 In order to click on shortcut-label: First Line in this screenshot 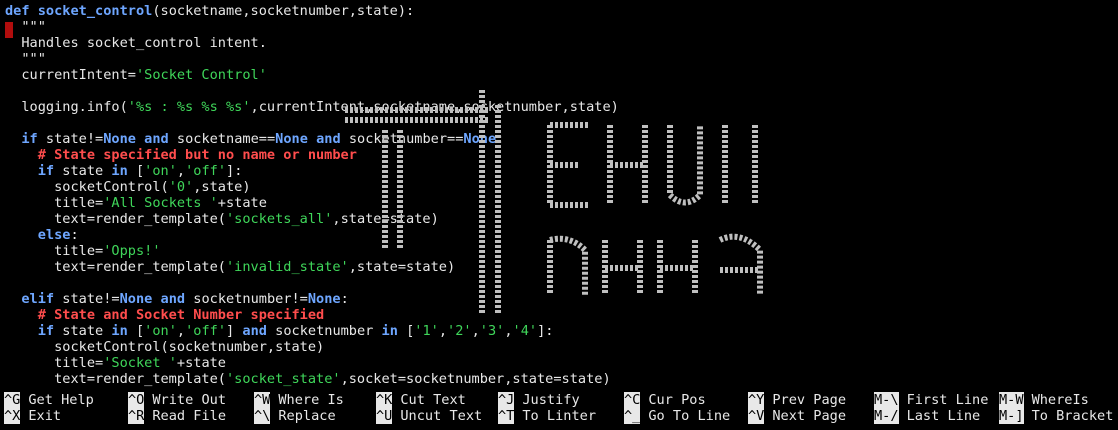, I will do `click(947, 400)`.